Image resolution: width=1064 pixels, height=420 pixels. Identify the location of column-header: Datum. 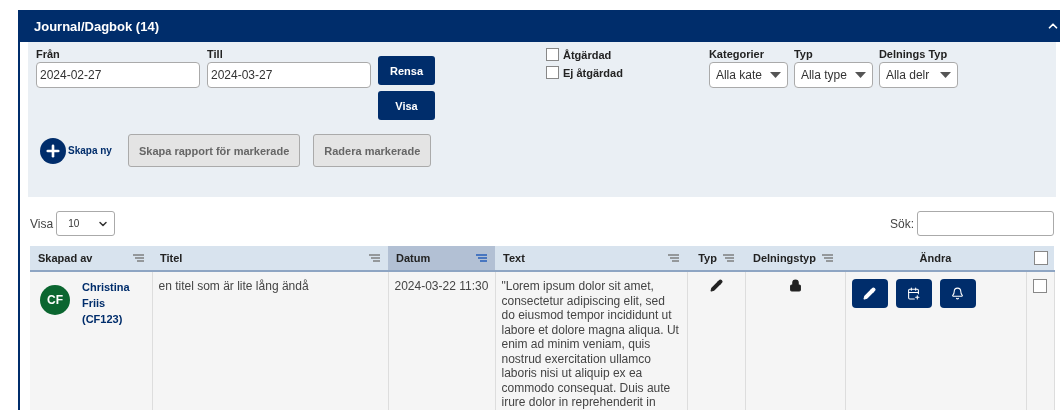
(441, 258).